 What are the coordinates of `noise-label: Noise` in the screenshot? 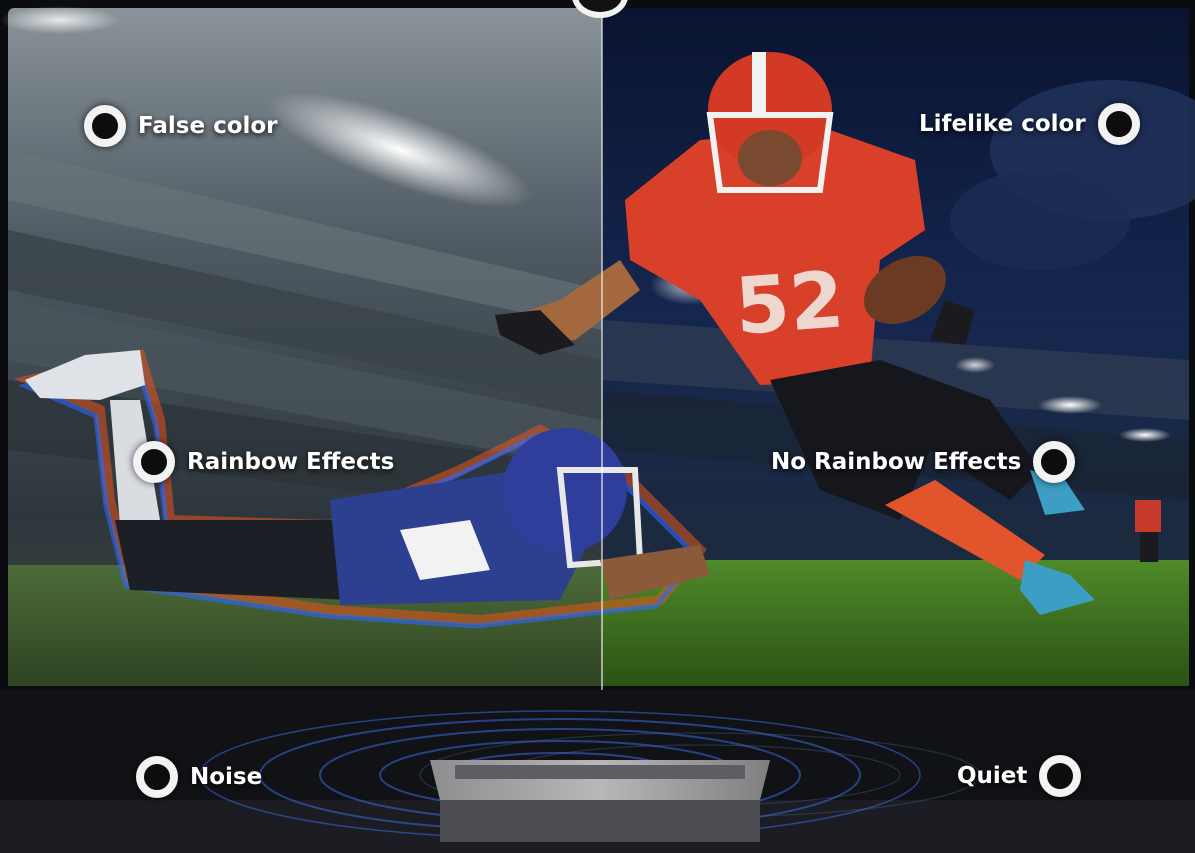 It's located at (199, 777).